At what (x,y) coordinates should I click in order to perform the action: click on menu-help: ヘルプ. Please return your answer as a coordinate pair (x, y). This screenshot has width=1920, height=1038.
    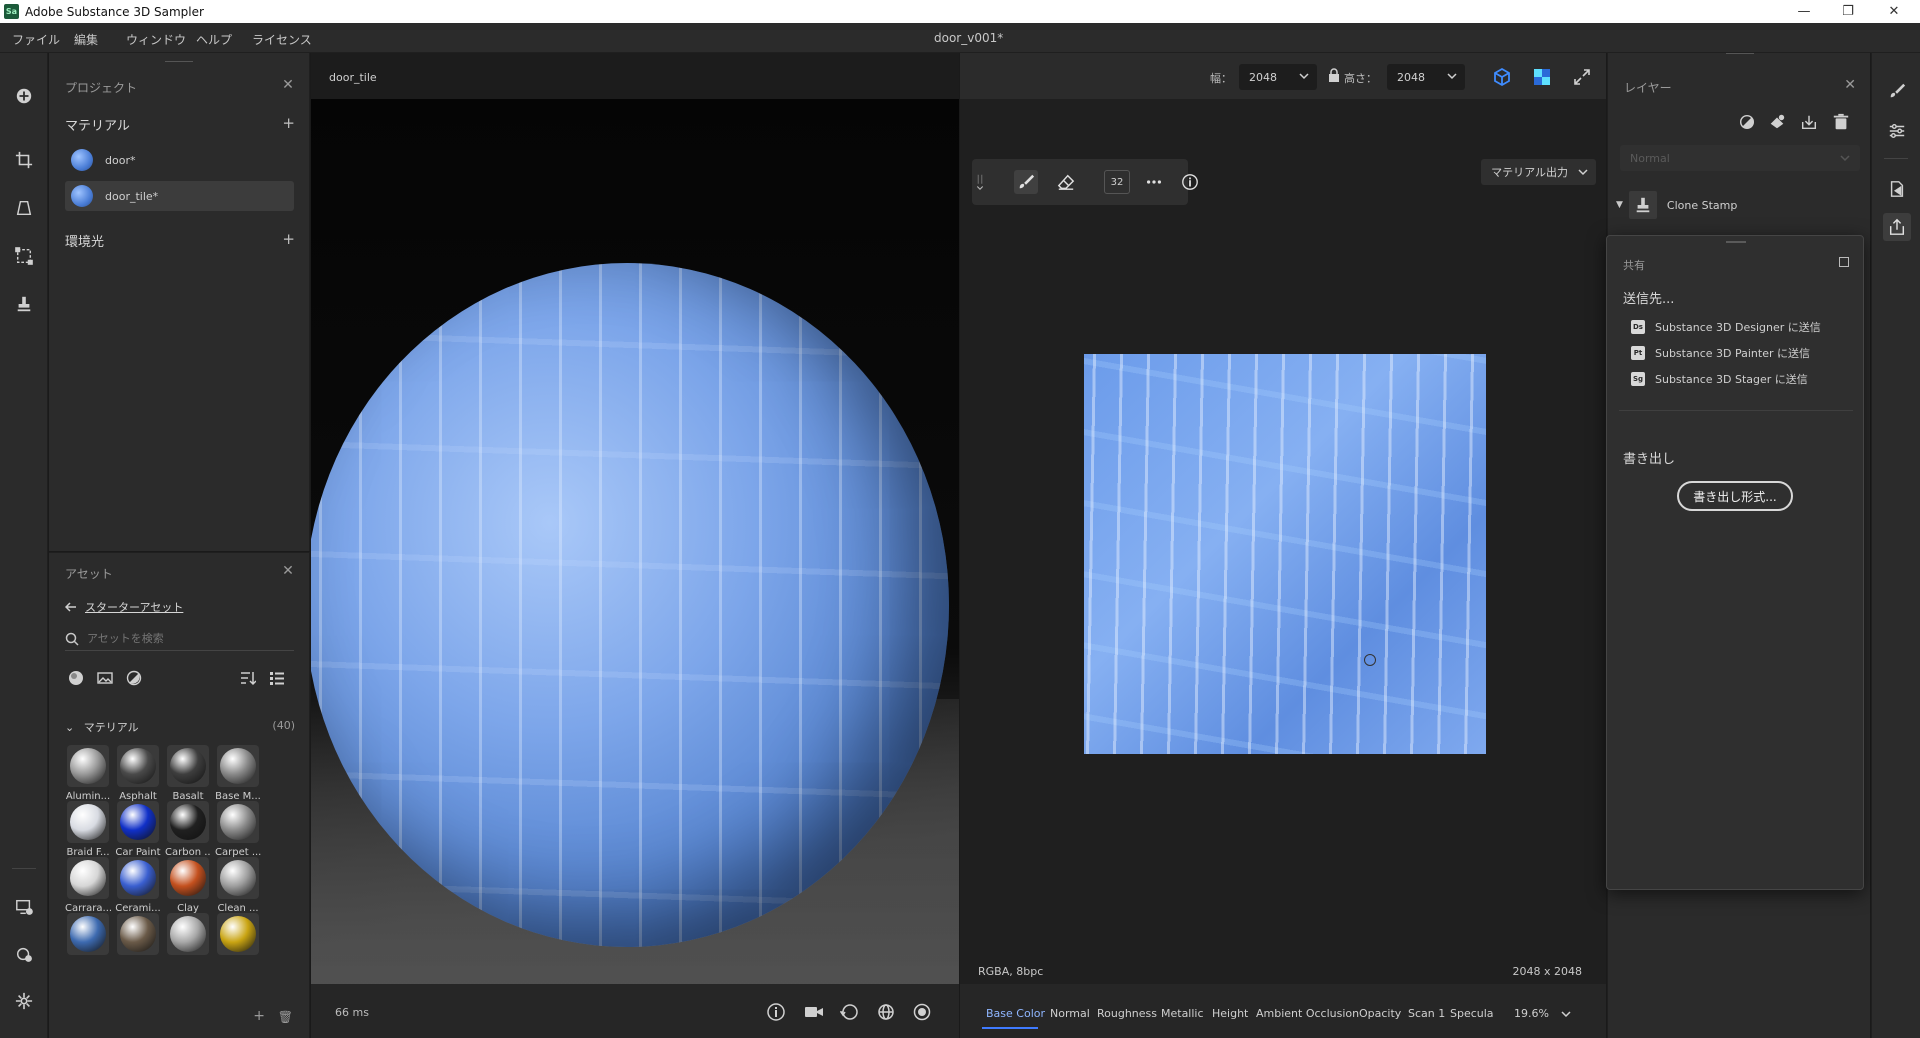
    Looking at the image, I should click on (214, 39).